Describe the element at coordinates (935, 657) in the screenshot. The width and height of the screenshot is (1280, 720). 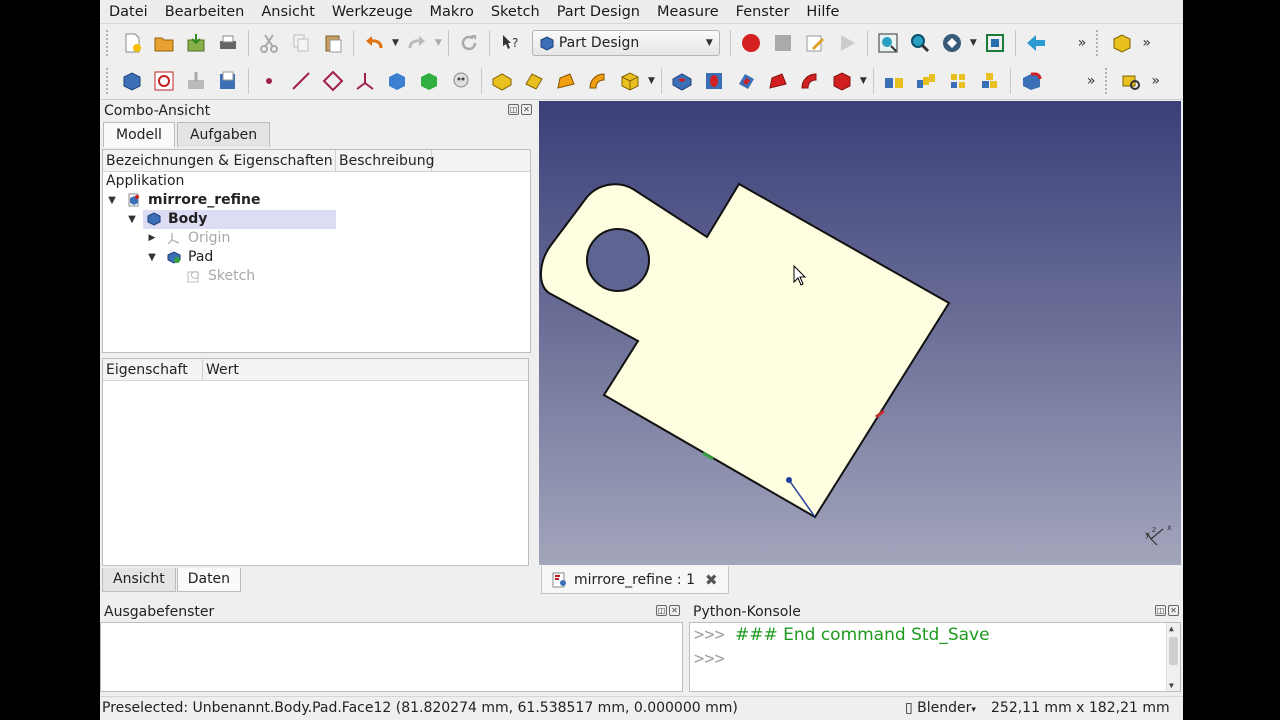
I see `python-console: >>> ### End command Std_Save >>> ▲ ▼` at that location.